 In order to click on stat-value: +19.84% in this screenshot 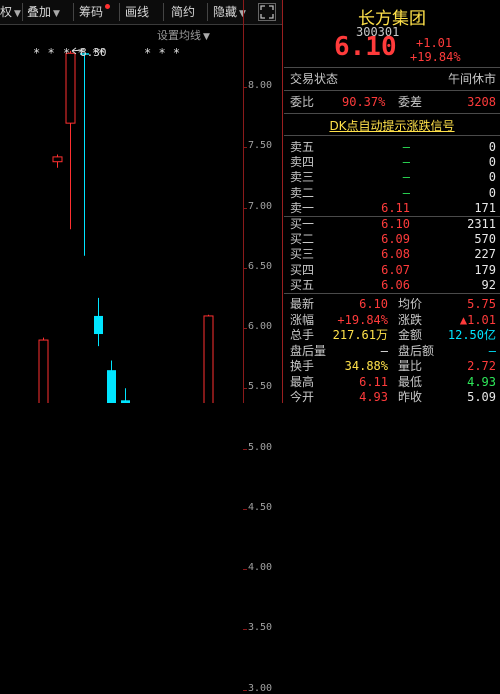, I will do `click(362, 319)`.